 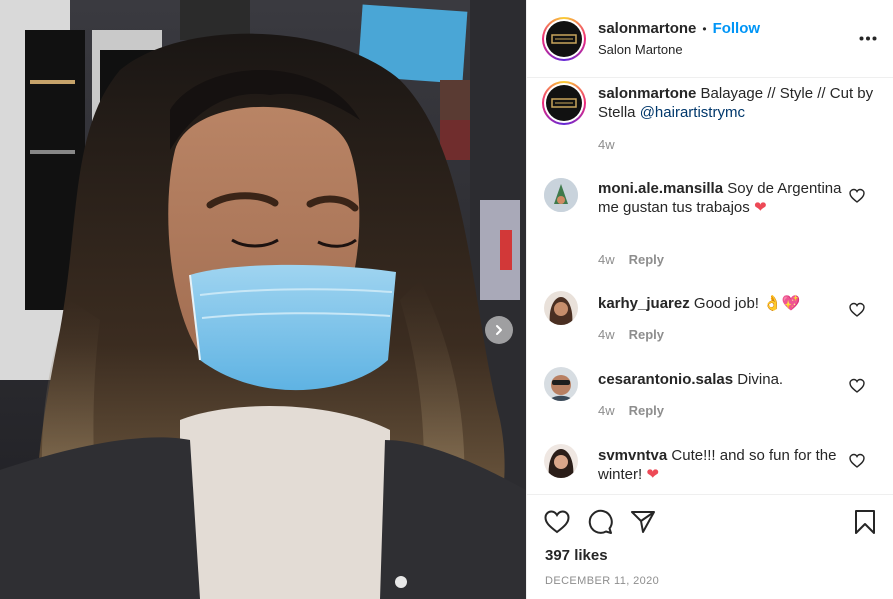 I want to click on caption-meta: 4w, so click(x=606, y=144).